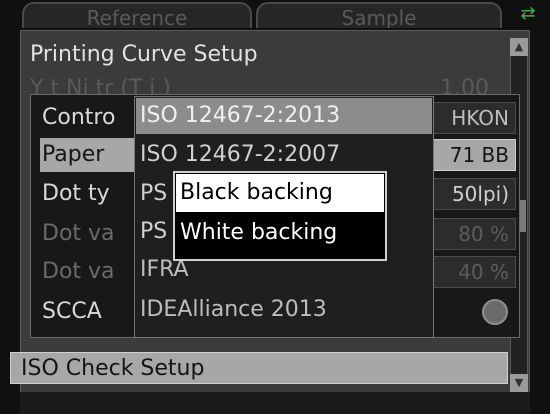 The width and height of the screenshot is (550, 414). What do you see at coordinates (90, 194) in the screenshot?
I see `dot-type-label: Dot ty` at bounding box center [90, 194].